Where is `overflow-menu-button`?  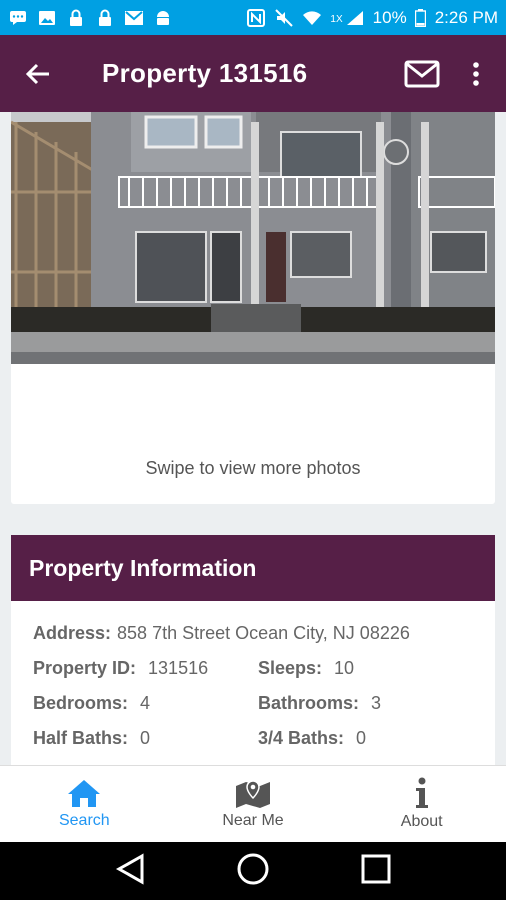
overflow-menu-button is located at coordinates (476, 74).